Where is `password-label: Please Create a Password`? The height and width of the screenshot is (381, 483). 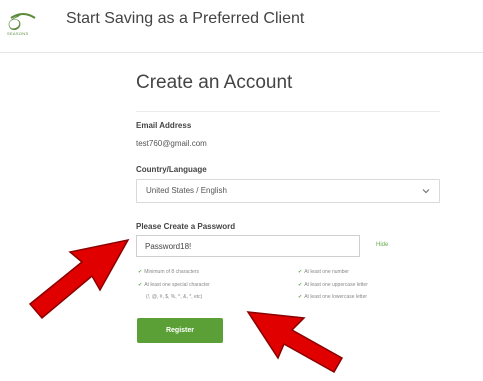
password-label: Please Create a Password is located at coordinates (186, 226).